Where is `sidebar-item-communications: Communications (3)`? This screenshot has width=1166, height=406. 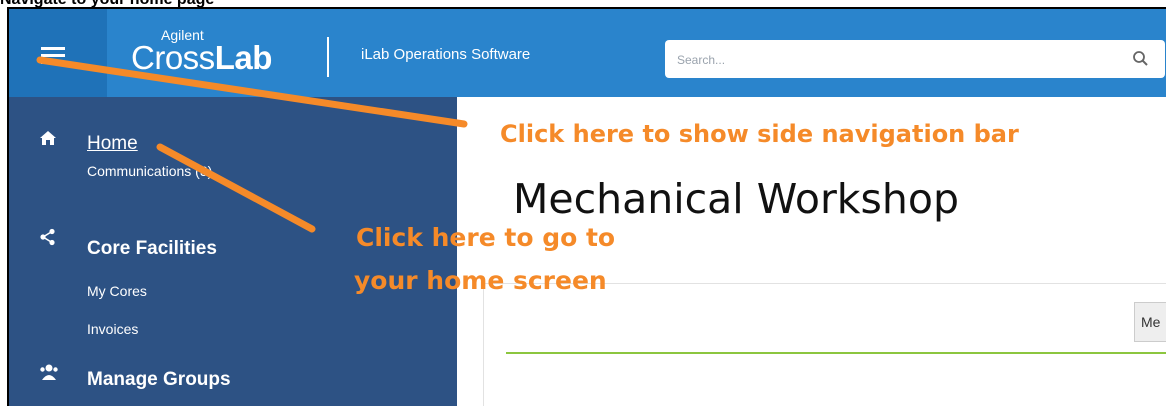 sidebar-item-communications: Communications (3) is located at coordinates (149, 171).